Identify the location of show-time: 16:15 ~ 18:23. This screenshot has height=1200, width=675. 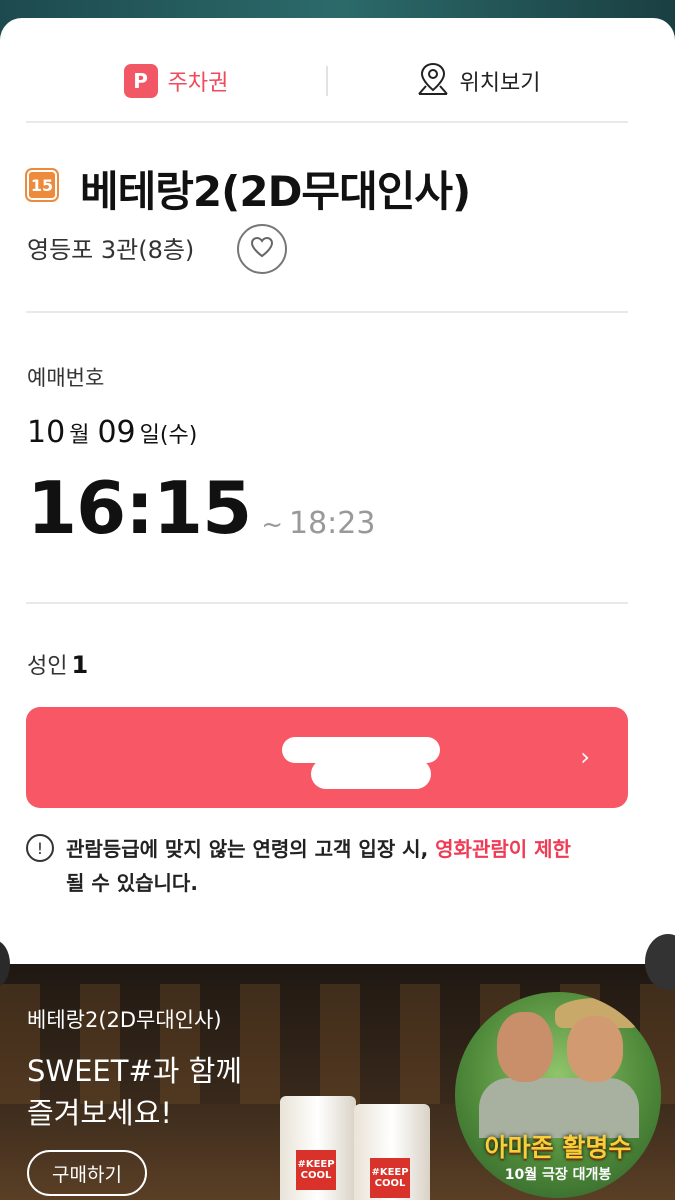
(201, 508).